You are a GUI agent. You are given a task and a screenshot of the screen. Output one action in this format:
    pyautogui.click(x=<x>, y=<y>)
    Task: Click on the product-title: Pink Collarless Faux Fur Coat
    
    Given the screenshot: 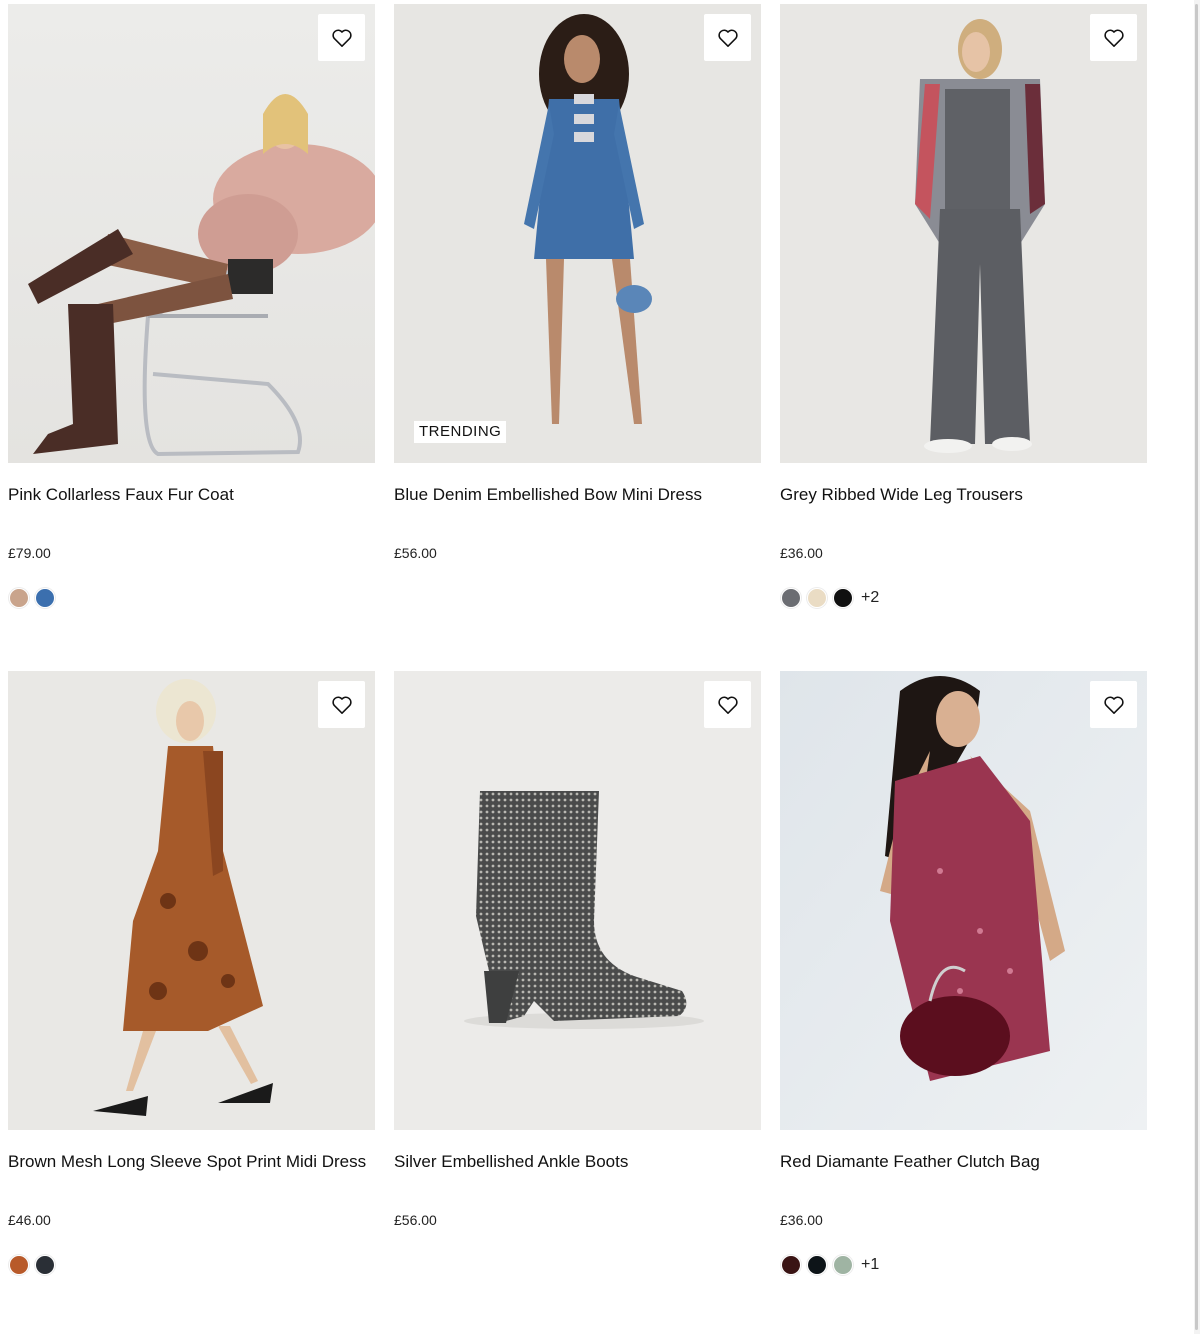 What is the action you would take?
    pyautogui.click(x=121, y=495)
    